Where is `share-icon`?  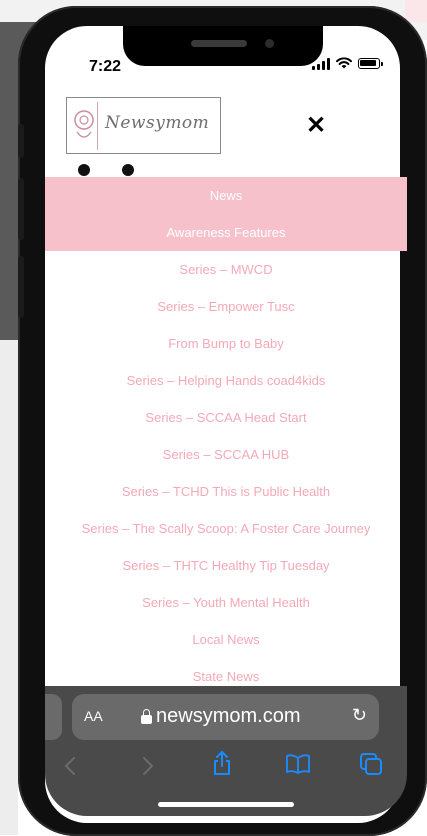 share-icon is located at coordinates (222, 763).